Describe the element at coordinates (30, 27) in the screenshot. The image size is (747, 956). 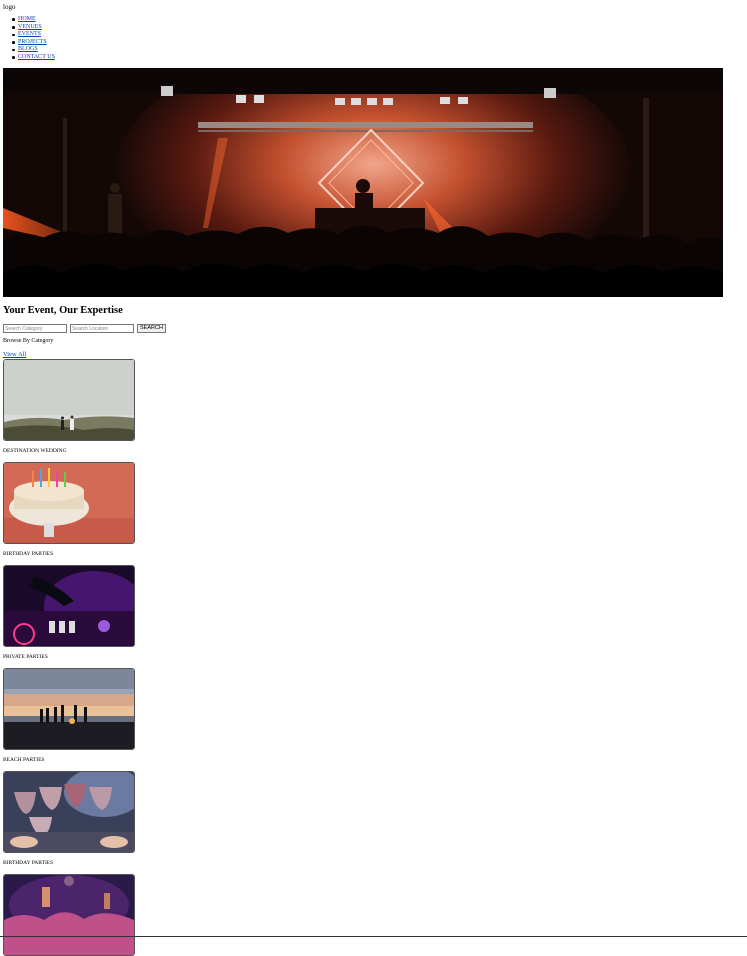
I see `nav-link-venues: VENUES` at that location.